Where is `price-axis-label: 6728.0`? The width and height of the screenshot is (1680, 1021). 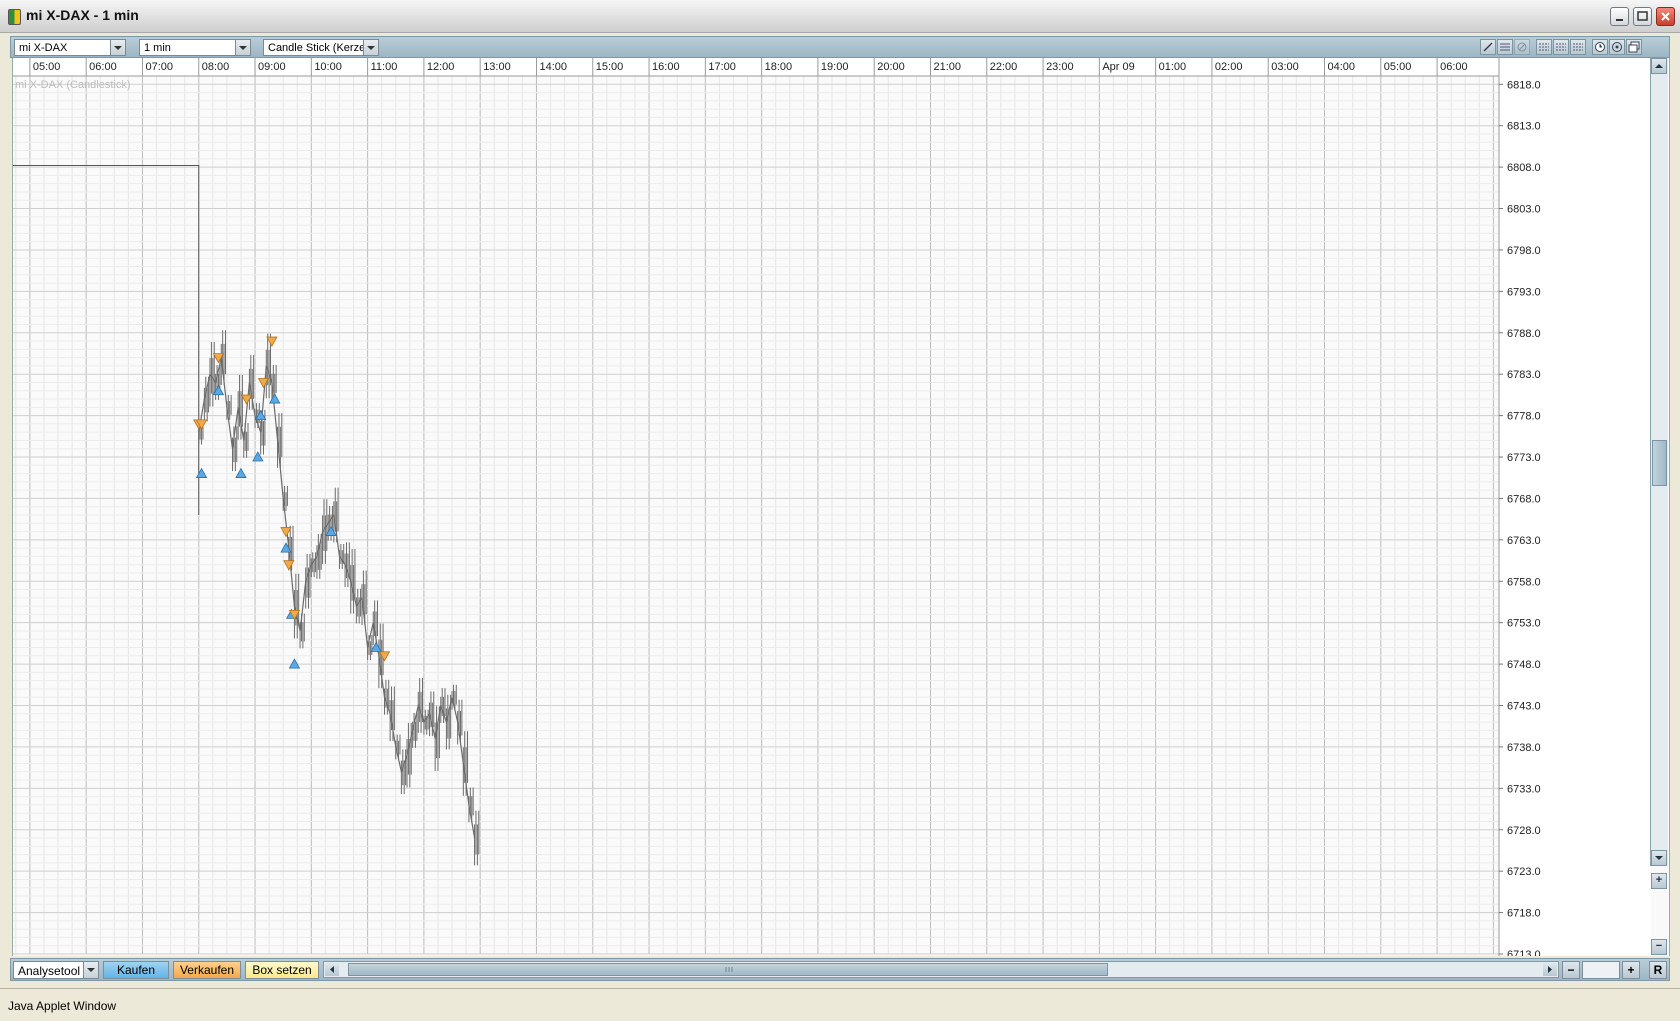
price-axis-label: 6728.0 is located at coordinates (1524, 831).